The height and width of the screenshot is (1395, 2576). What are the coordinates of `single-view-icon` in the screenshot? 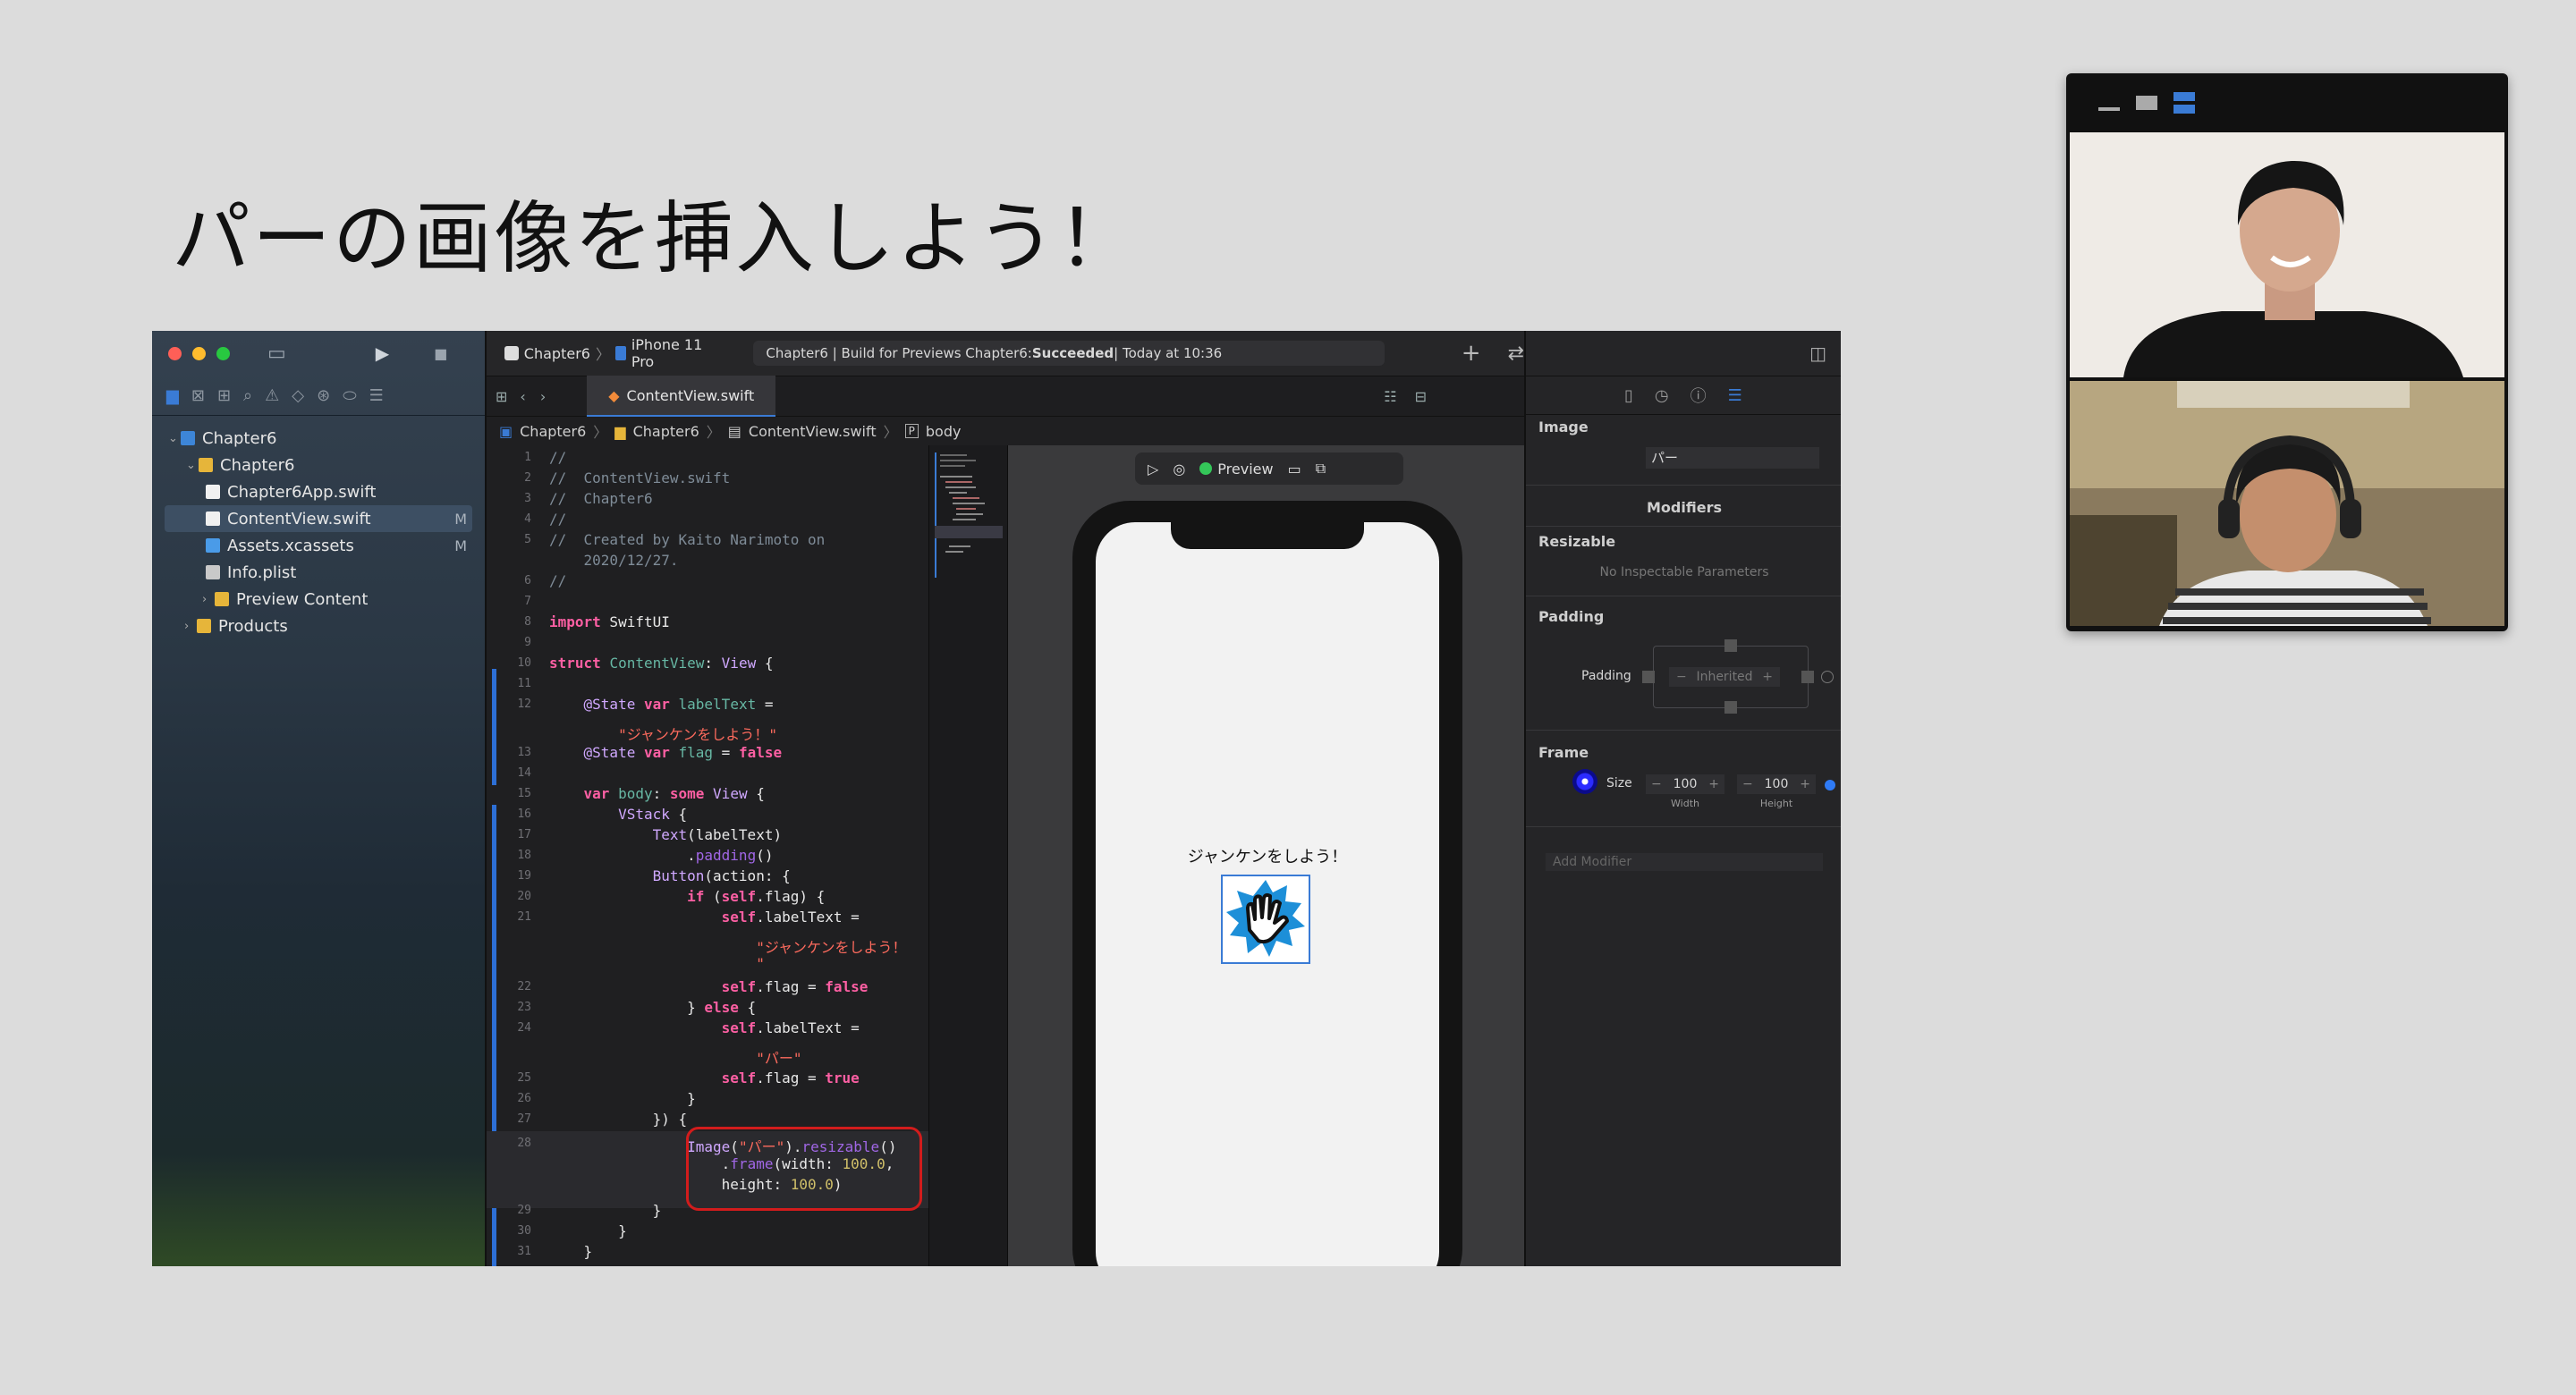 It's located at (2146, 103).